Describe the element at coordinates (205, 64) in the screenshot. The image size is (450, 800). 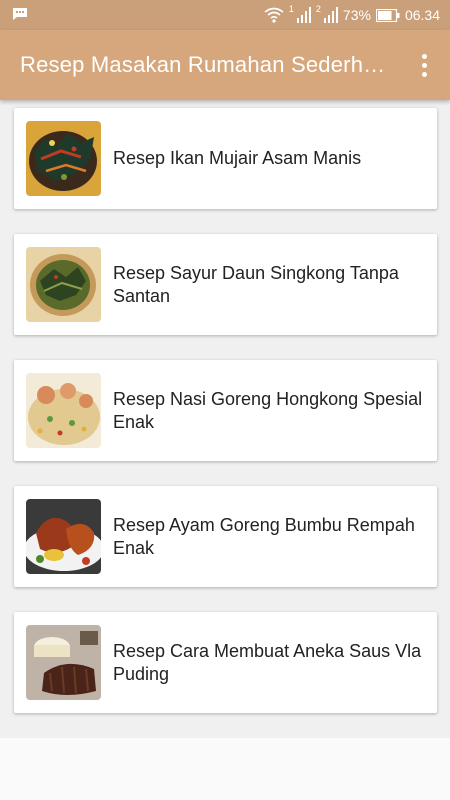
I see `app-title: Resep Masakan Rumahan Sederhana` at that location.